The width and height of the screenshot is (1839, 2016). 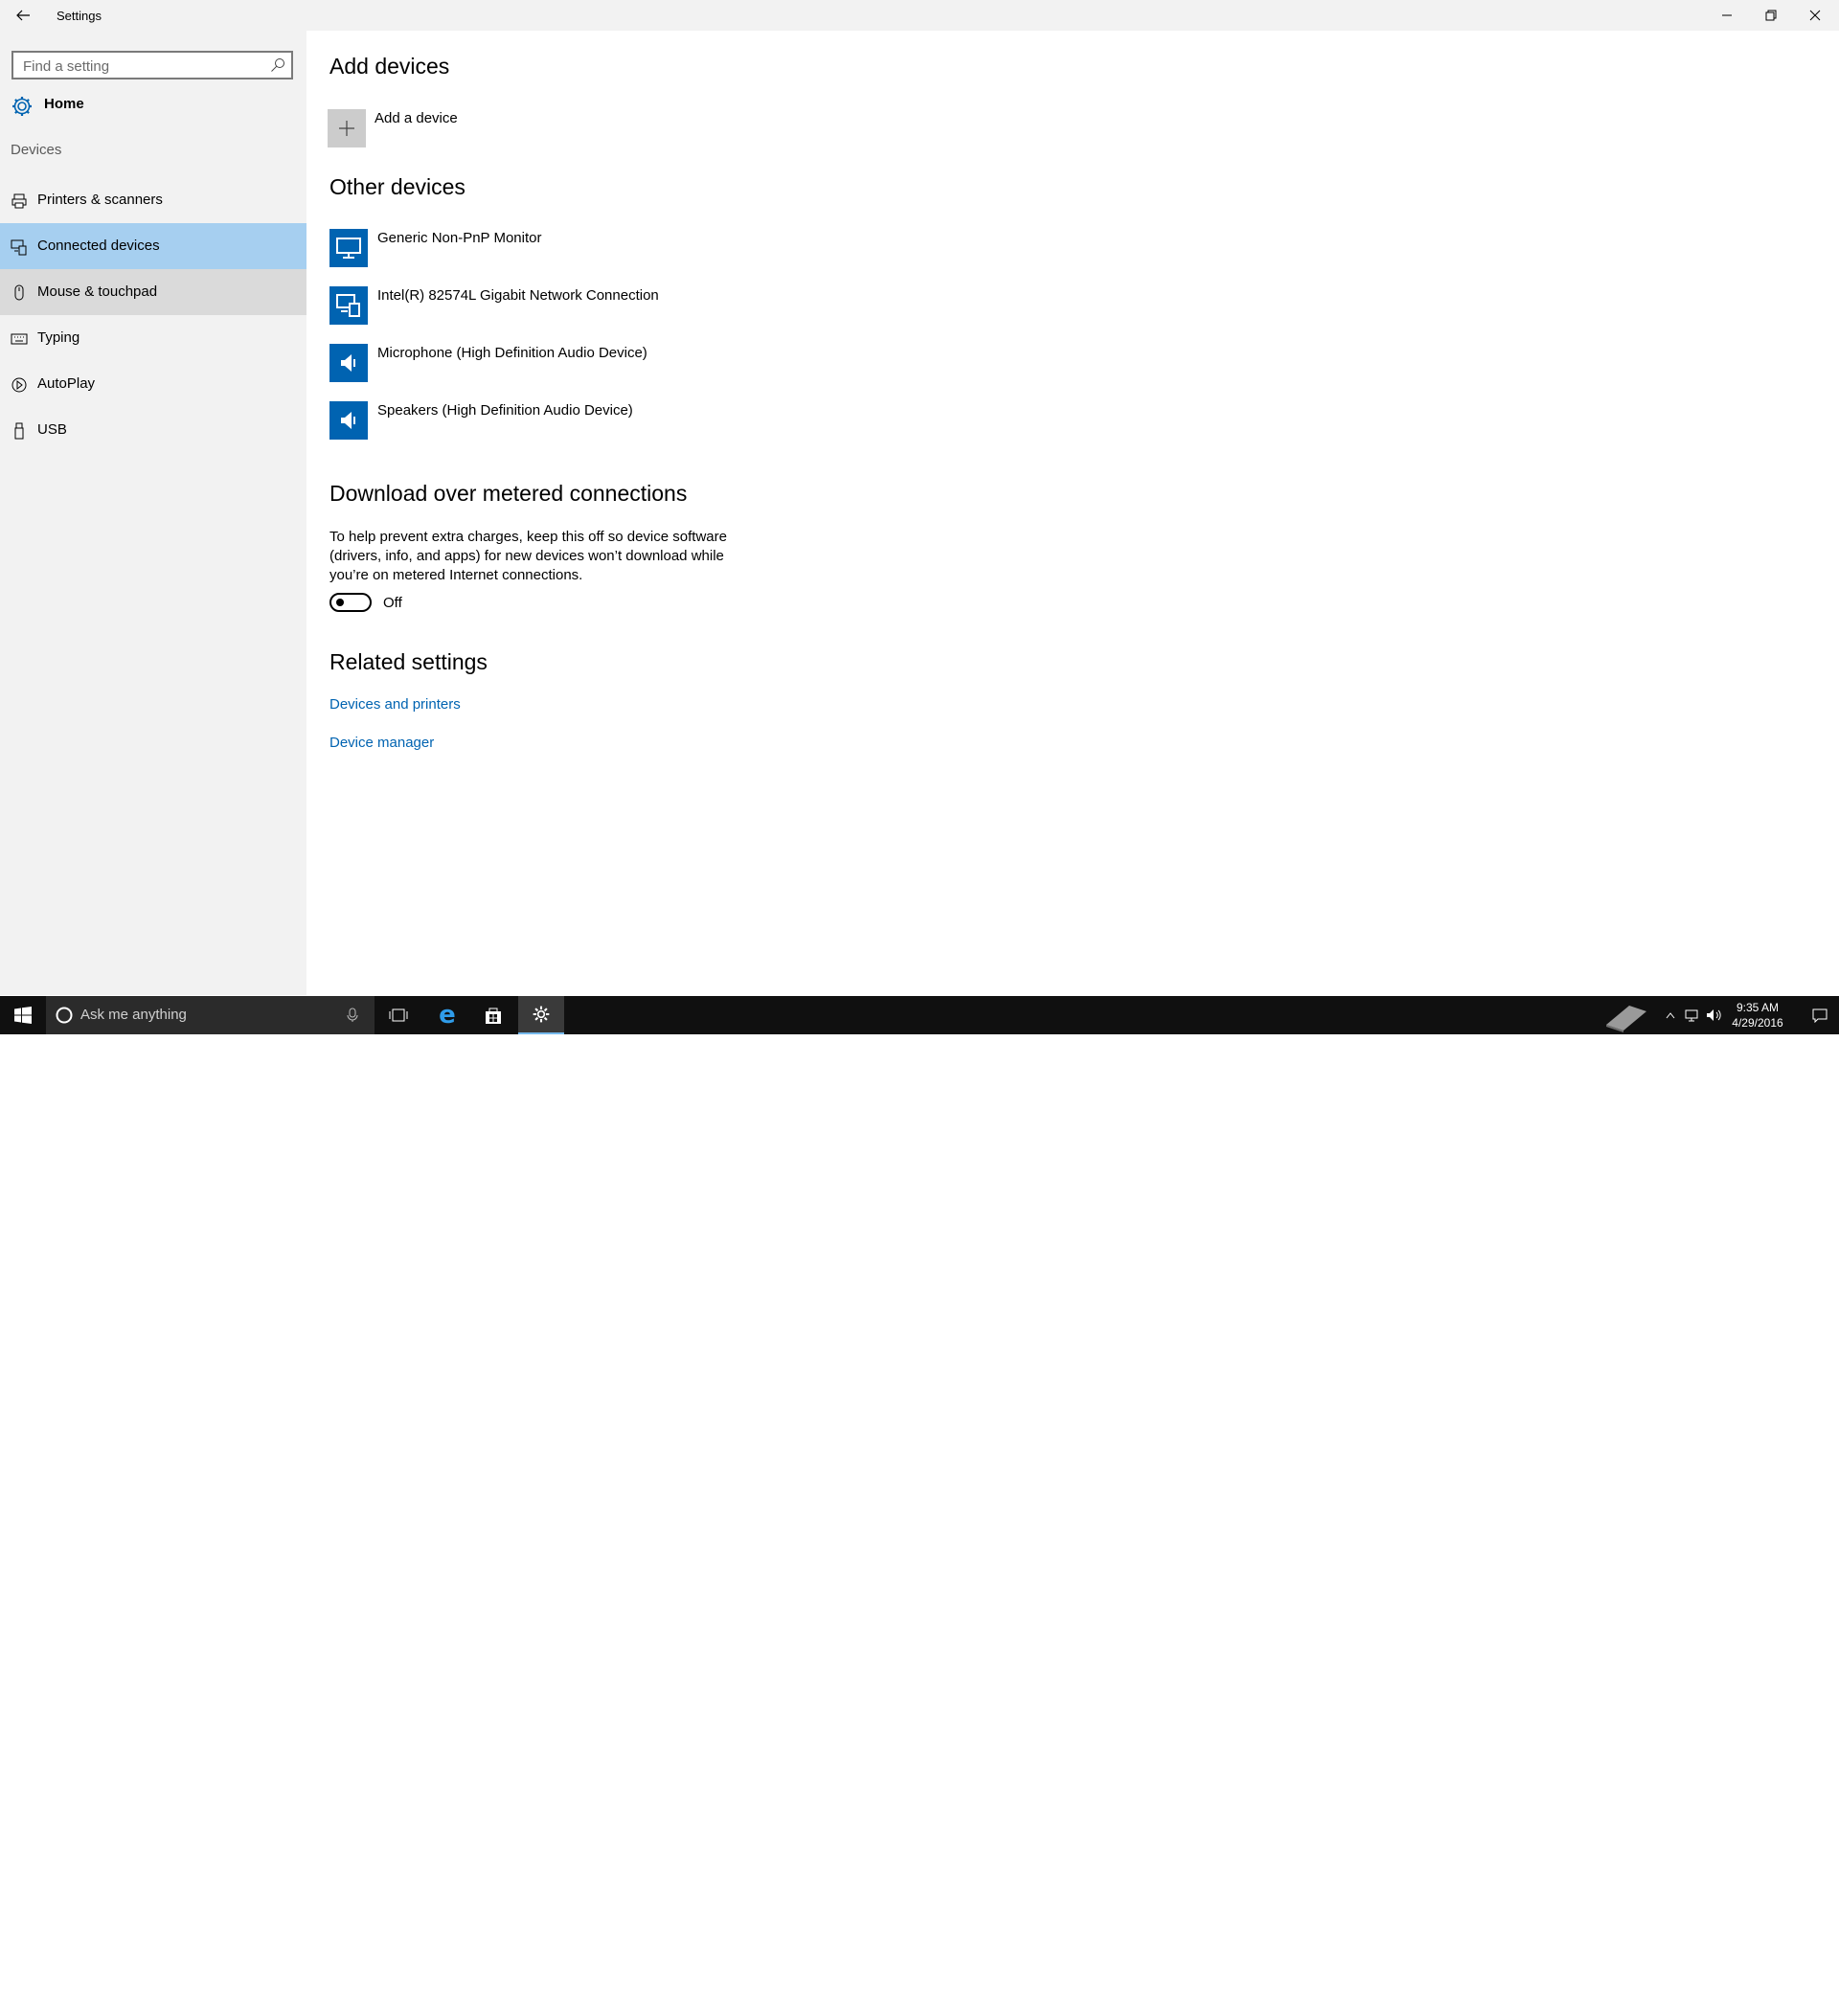 What do you see at coordinates (97, 291) in the screenshot?
I see `sidebar-item-label: Mouse & touchpad` at bounding box center [97, 291].